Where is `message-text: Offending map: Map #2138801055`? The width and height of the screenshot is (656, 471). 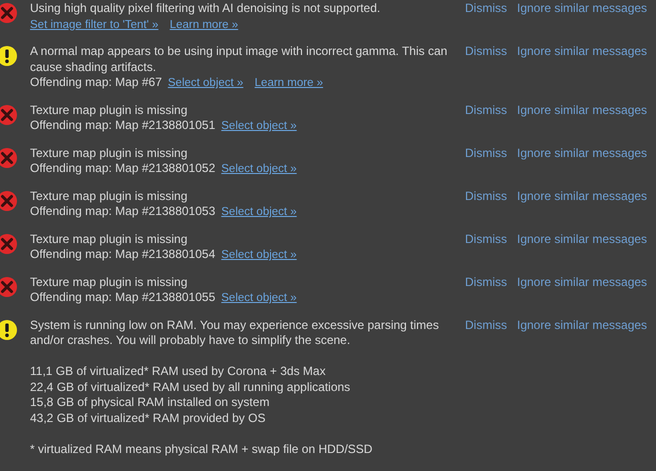
message-text: Offending map: Map #2138801055 is located at coordinates (123, 297).